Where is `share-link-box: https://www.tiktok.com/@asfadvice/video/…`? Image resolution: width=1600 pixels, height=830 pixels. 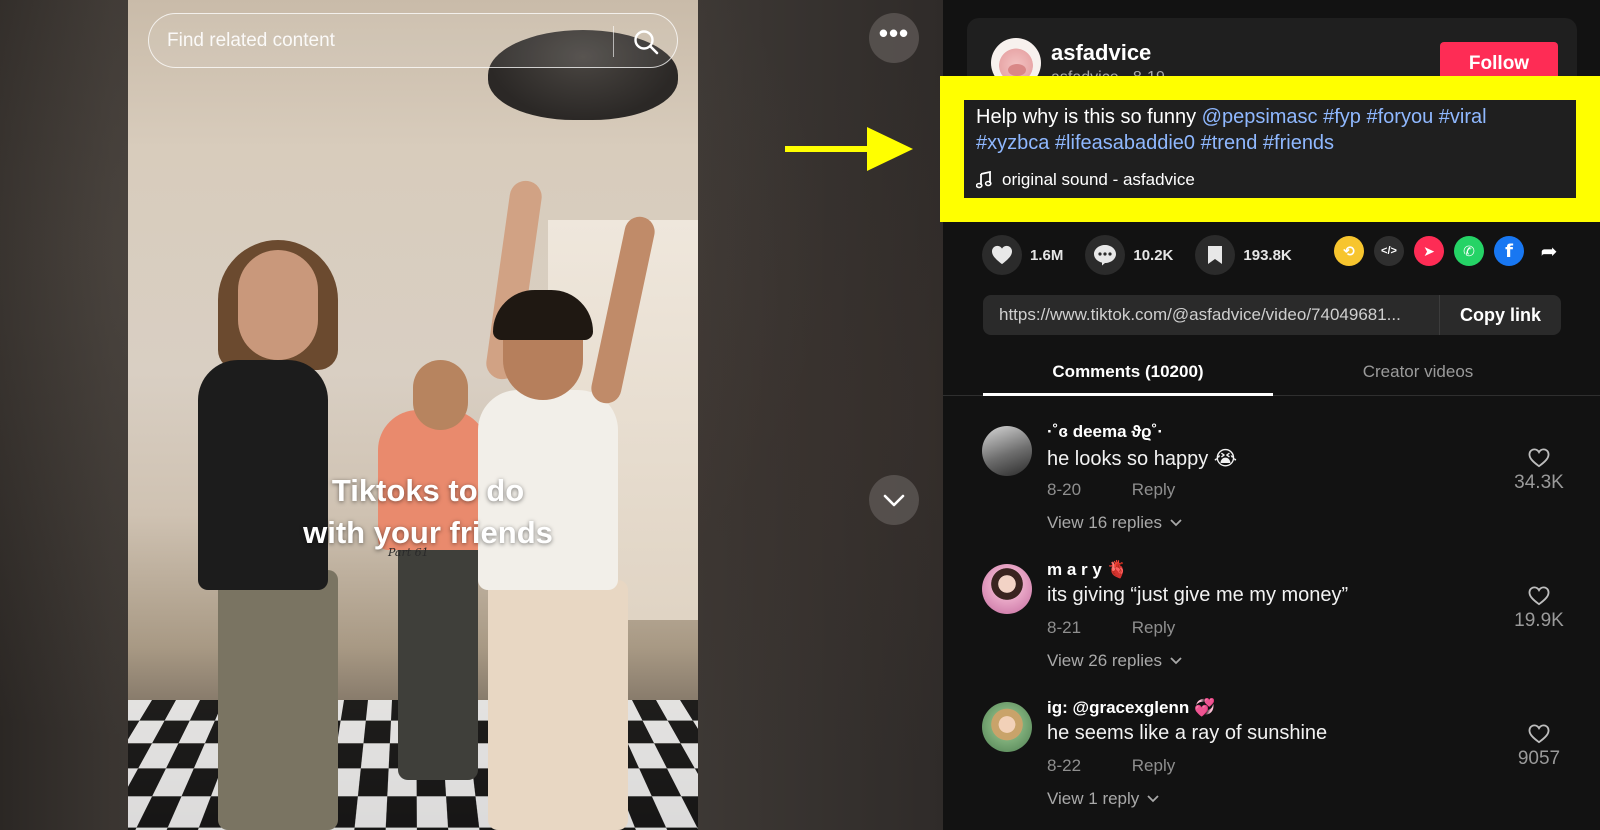
share-link-box: https://www.tiktok.com/@asfadvice/video/… is located at coordinates (1272, 315).